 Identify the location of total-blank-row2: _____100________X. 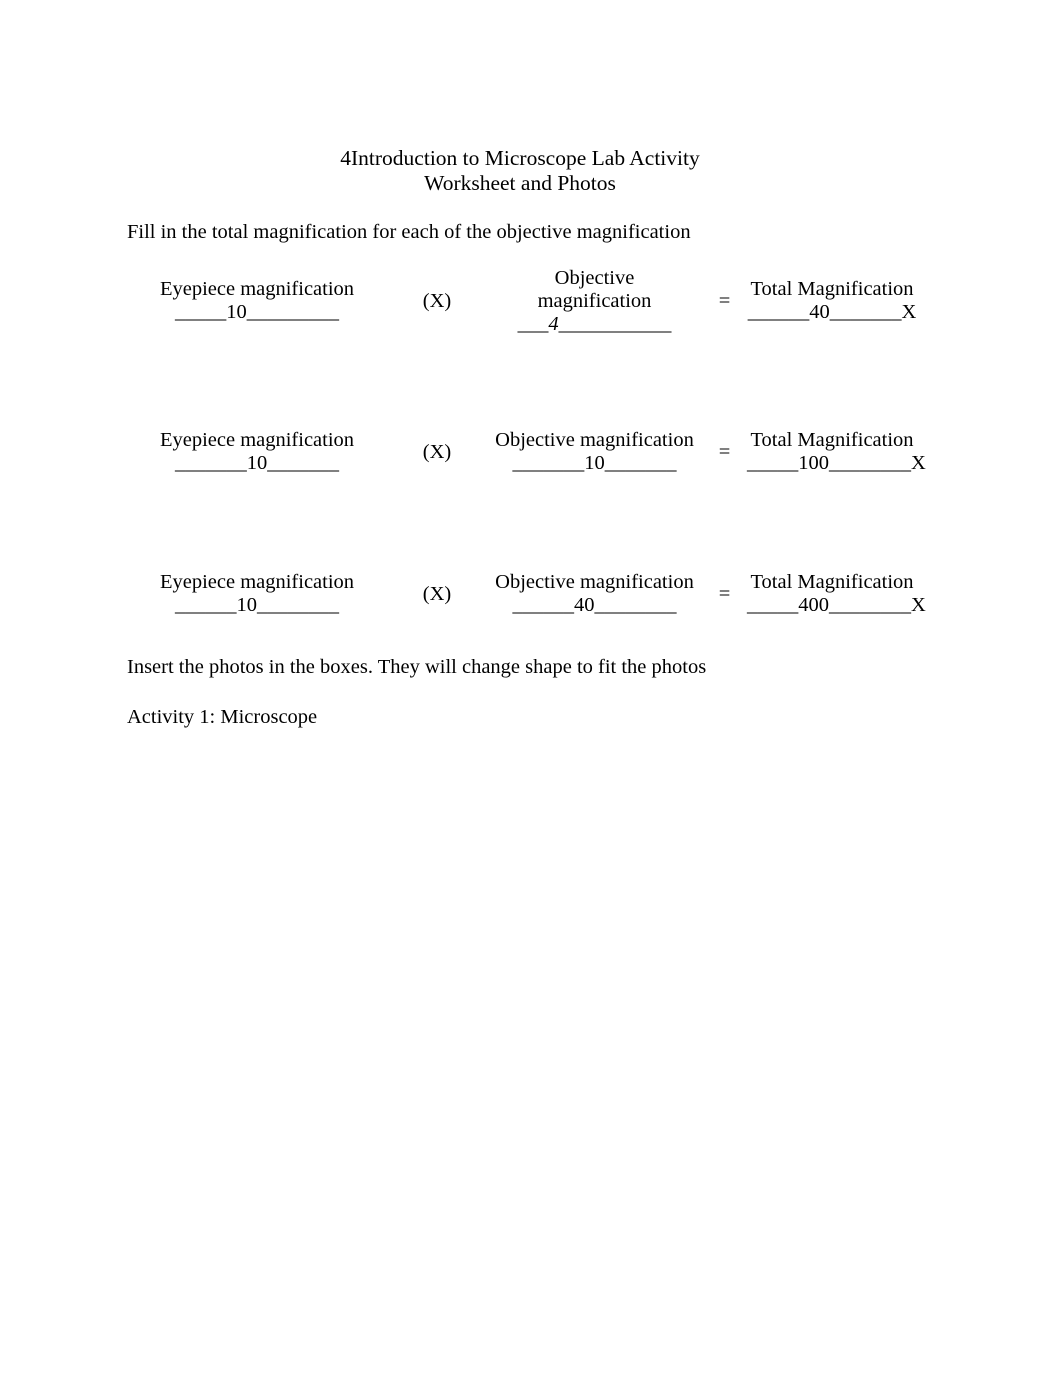
(836, 463).